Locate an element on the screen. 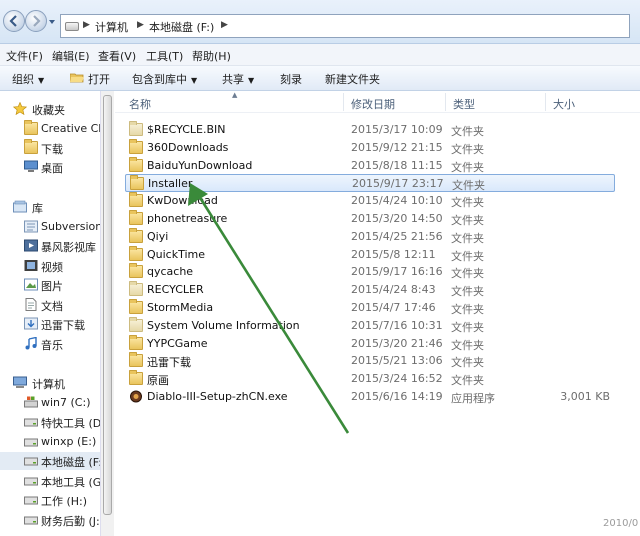 The width and height of the screenshot is (640, 536). menu-edit: 编辑(E) is located at coordinates (71, 56).